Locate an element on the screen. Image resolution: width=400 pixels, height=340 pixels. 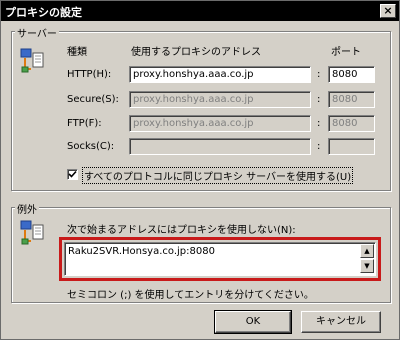
exceptions-textarea: Raku2SVR.Honsya.co.jp:8080 ▲ ▼ is located at coordinates (220, 259).